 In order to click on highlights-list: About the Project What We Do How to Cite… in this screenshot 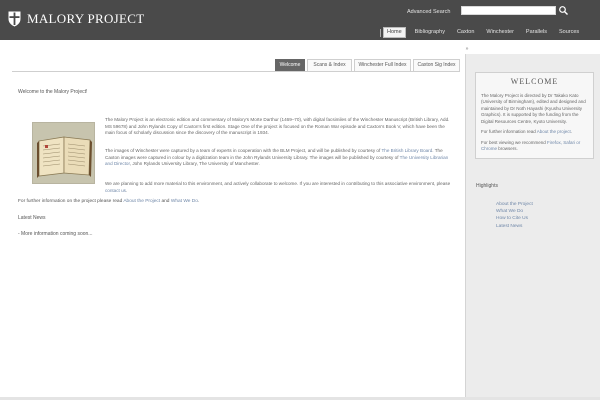, I will do `click(514, 215)`.